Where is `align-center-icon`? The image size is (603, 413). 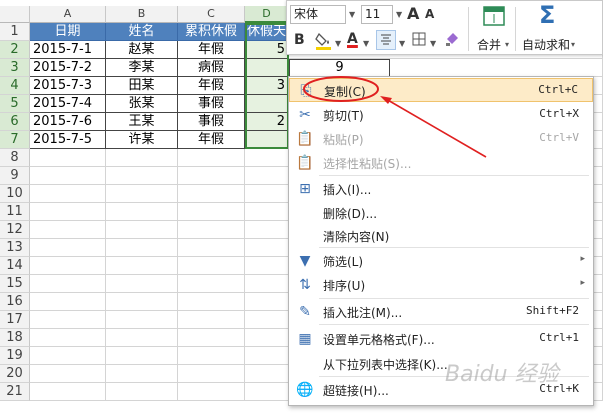
align-center-icon is located at coordinates (386, 40).